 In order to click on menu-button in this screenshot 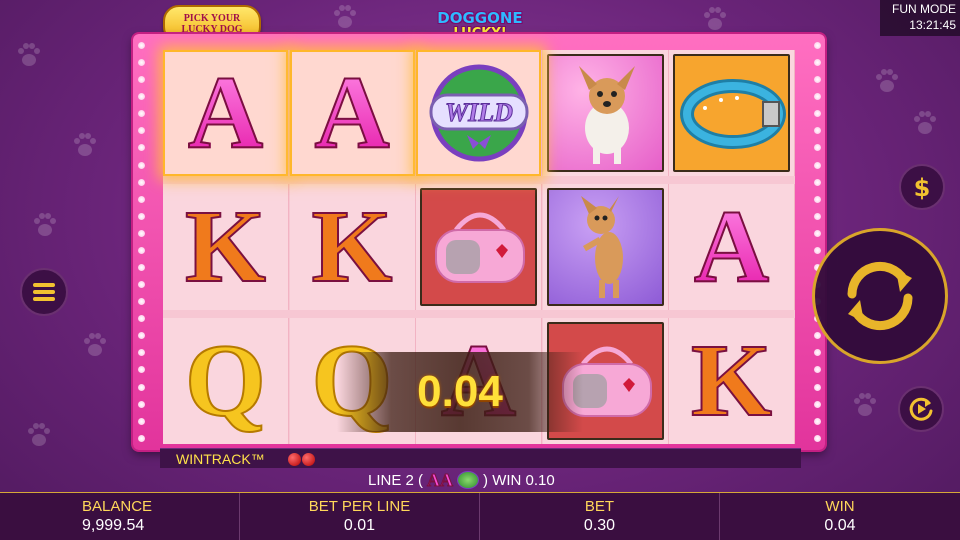, I will do `click(44, 292)`.